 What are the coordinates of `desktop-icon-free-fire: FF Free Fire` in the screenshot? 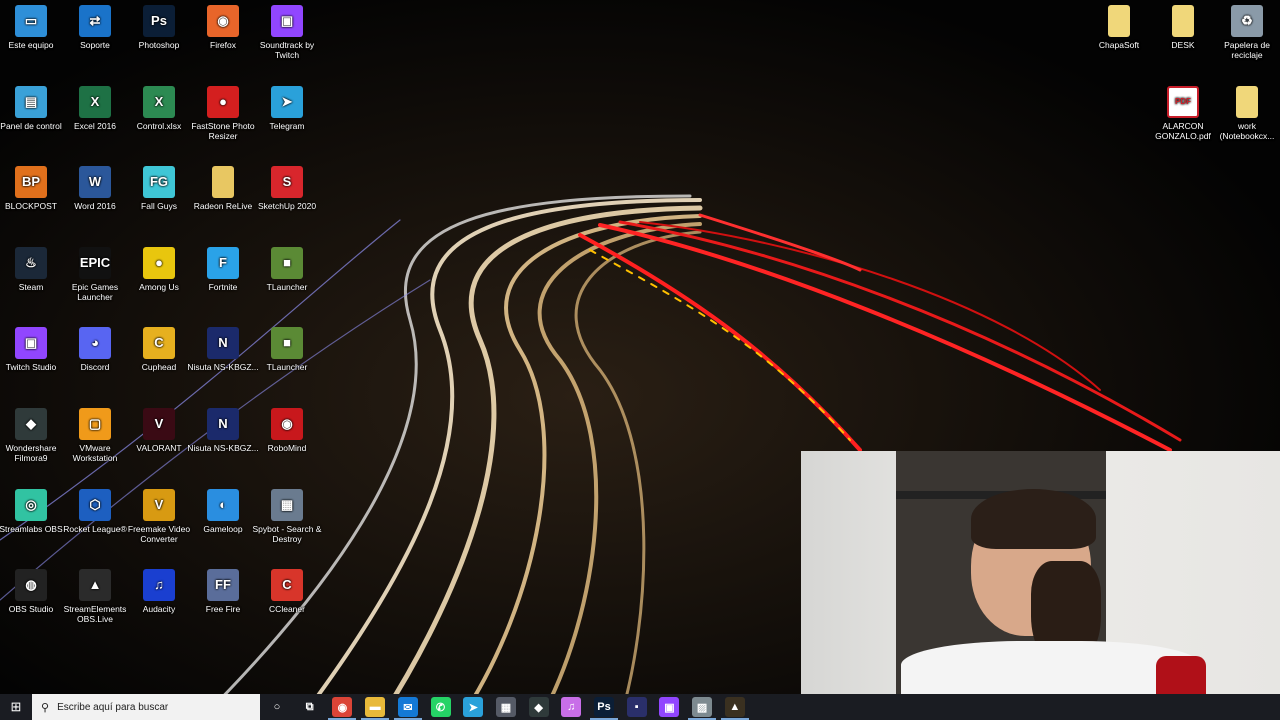 It's located at (223, 591).